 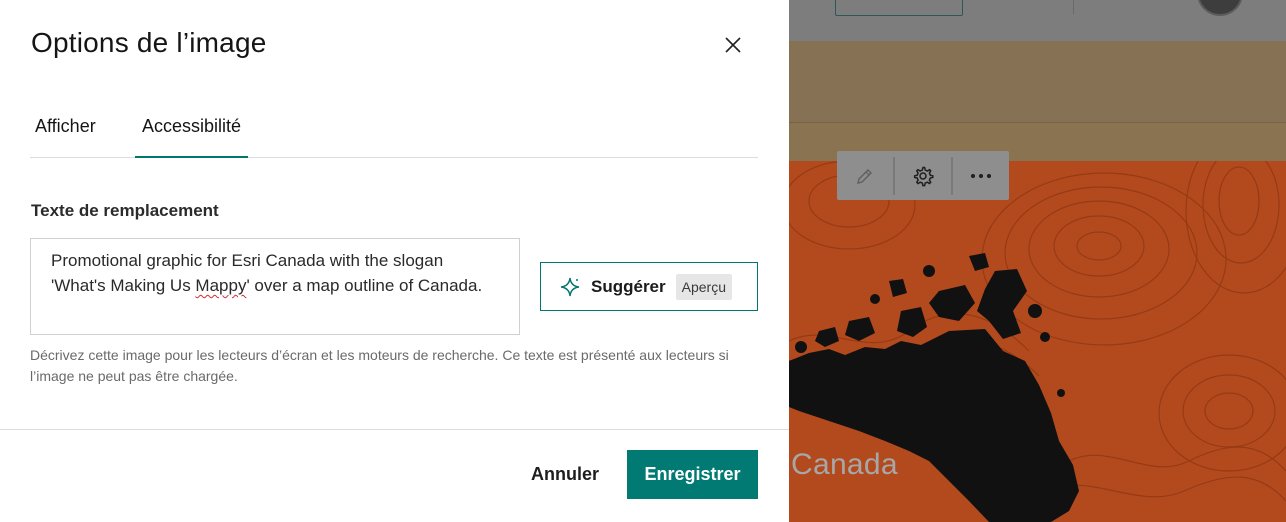 I want to click on settings-button, so click(x=923, y=175).